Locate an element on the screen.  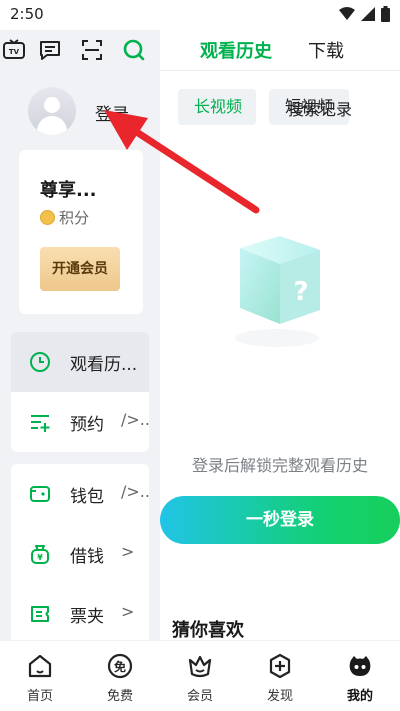
discover-icon is located at coordinates (280, 666).